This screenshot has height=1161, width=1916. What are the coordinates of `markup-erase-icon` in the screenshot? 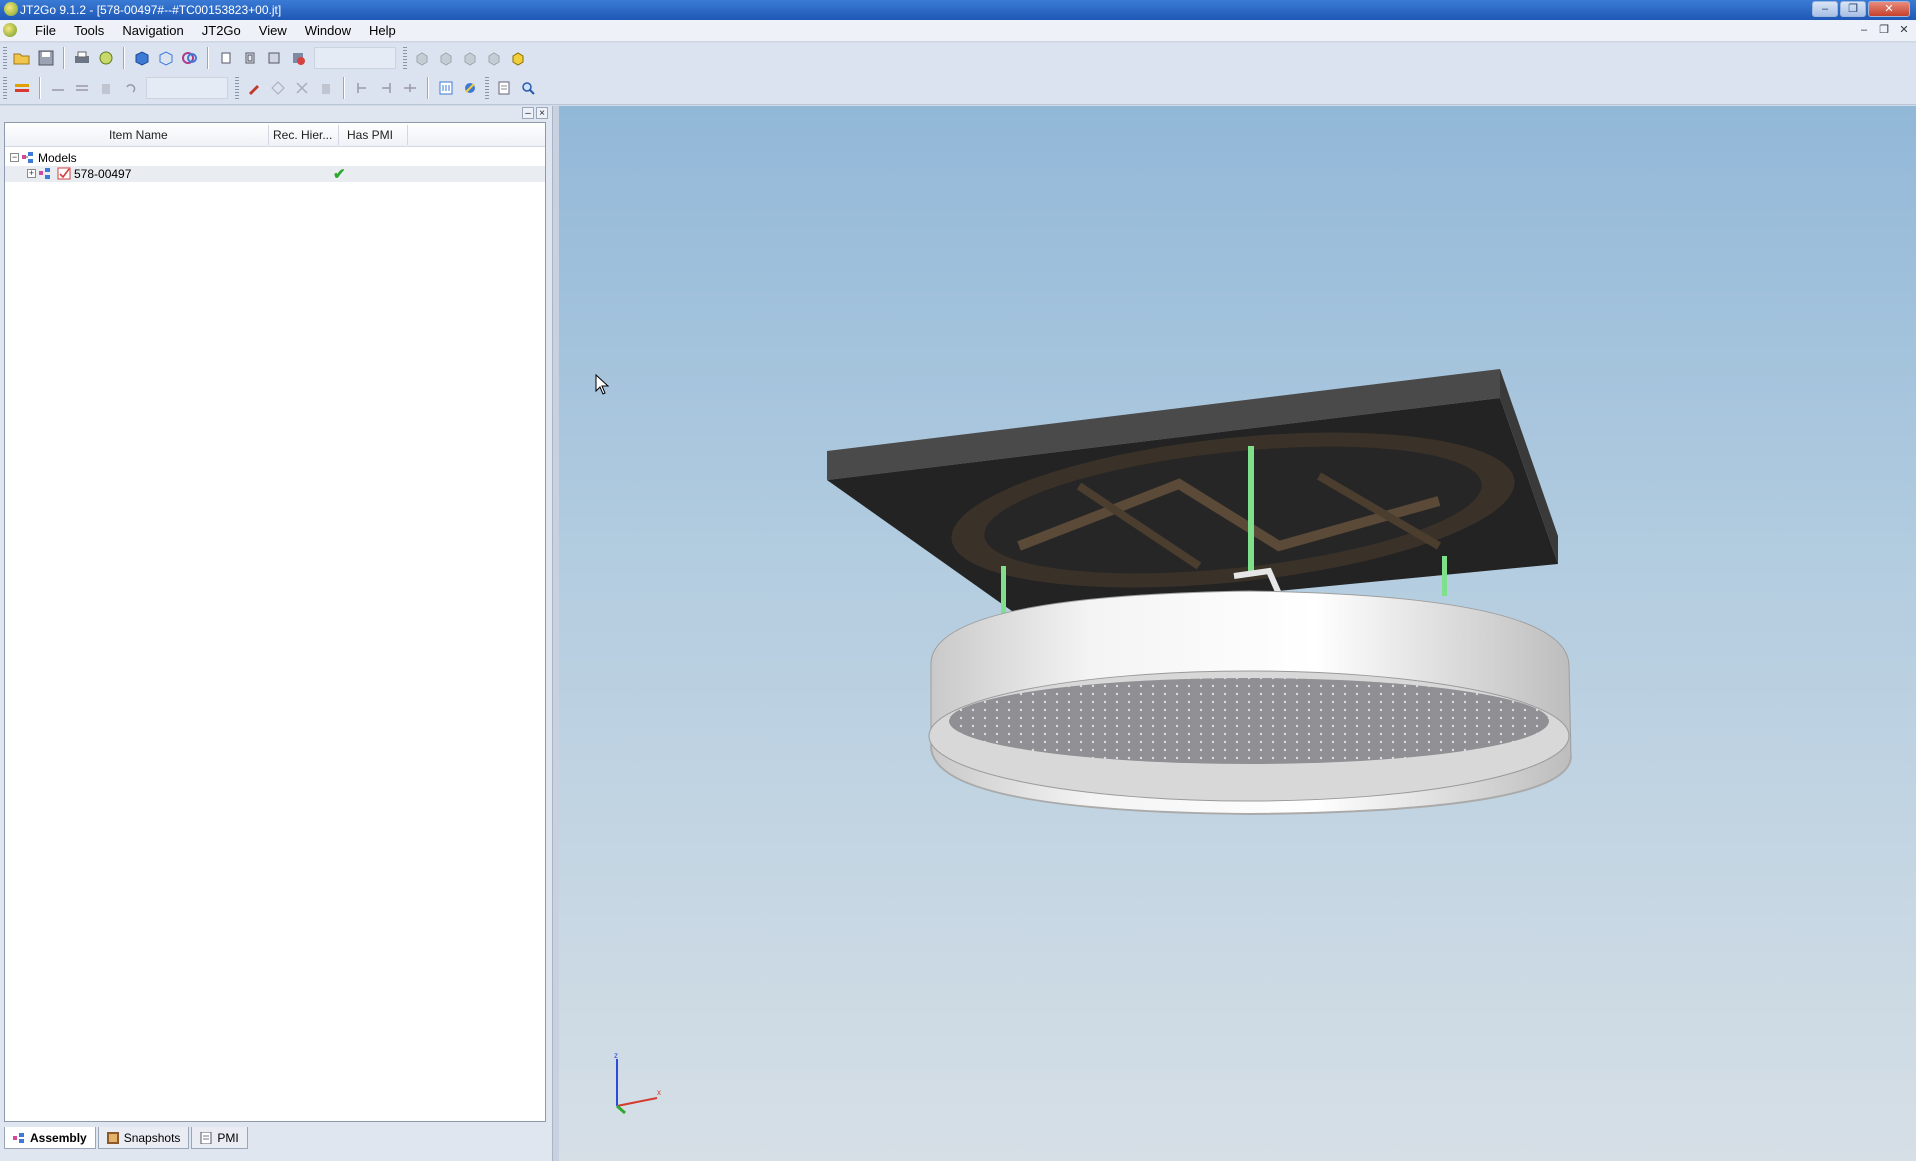 It's located at (302, 88).